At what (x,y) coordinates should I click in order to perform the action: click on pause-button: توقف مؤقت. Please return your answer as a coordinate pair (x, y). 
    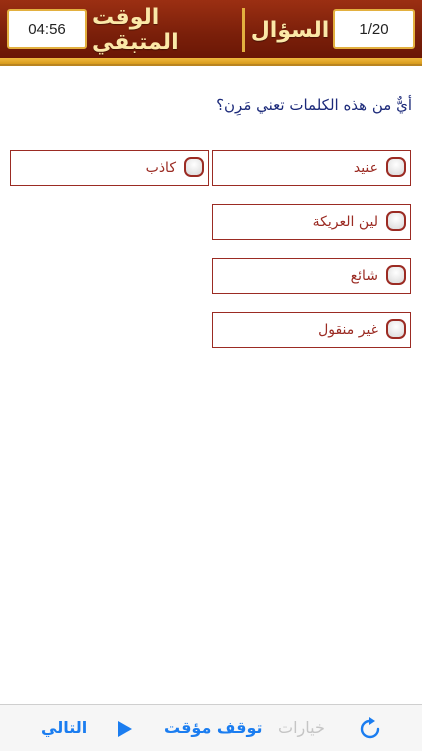
    Looking at the image, I should click on (213, 728).